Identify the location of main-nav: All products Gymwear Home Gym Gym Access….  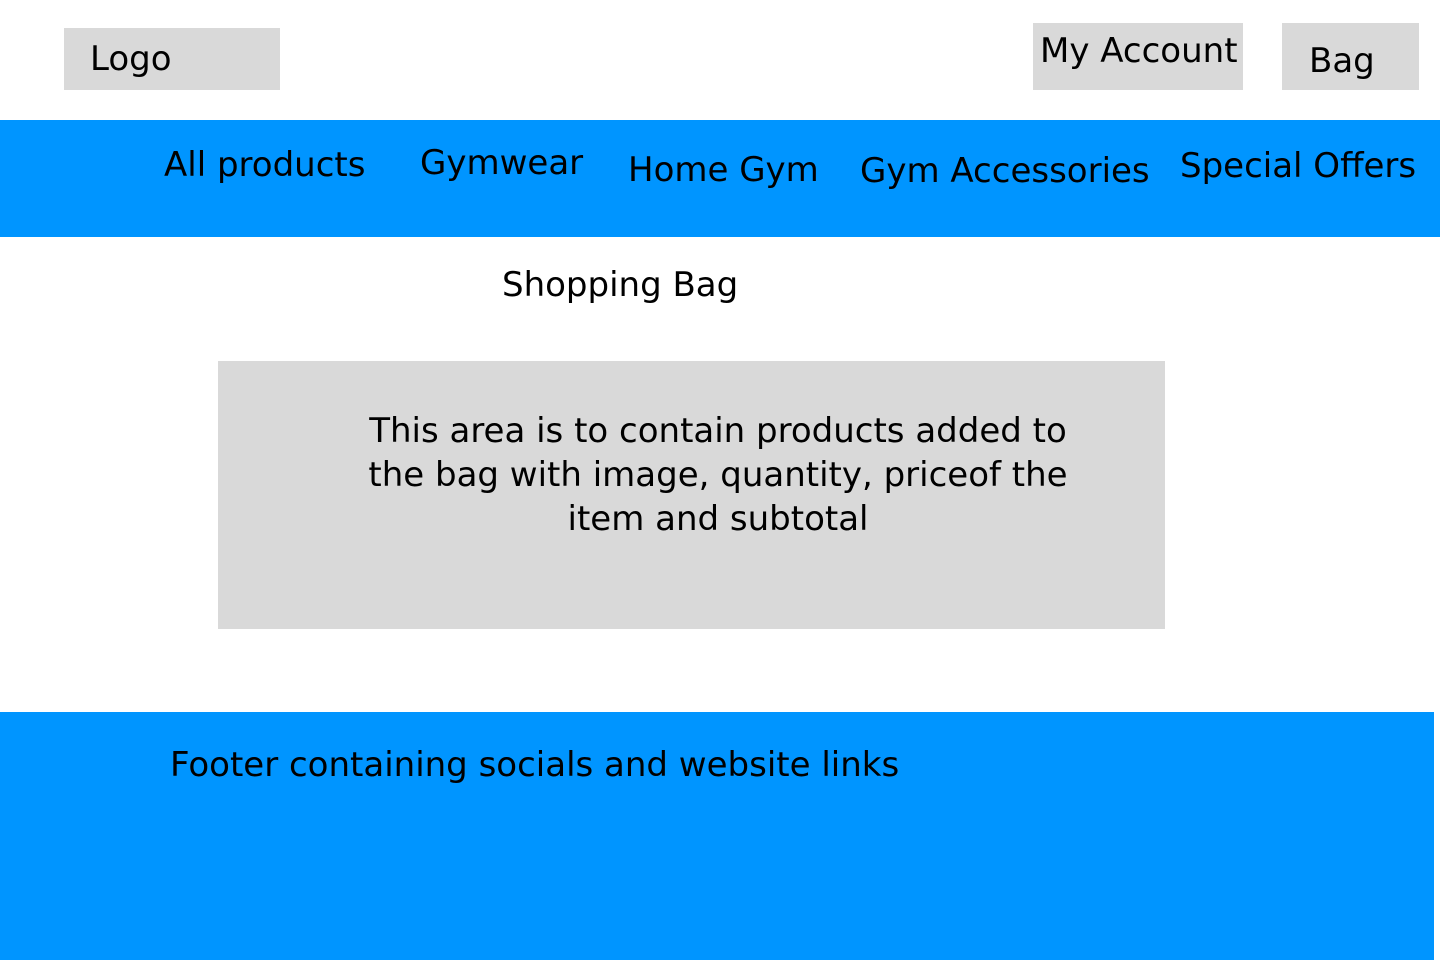
(720, 178).